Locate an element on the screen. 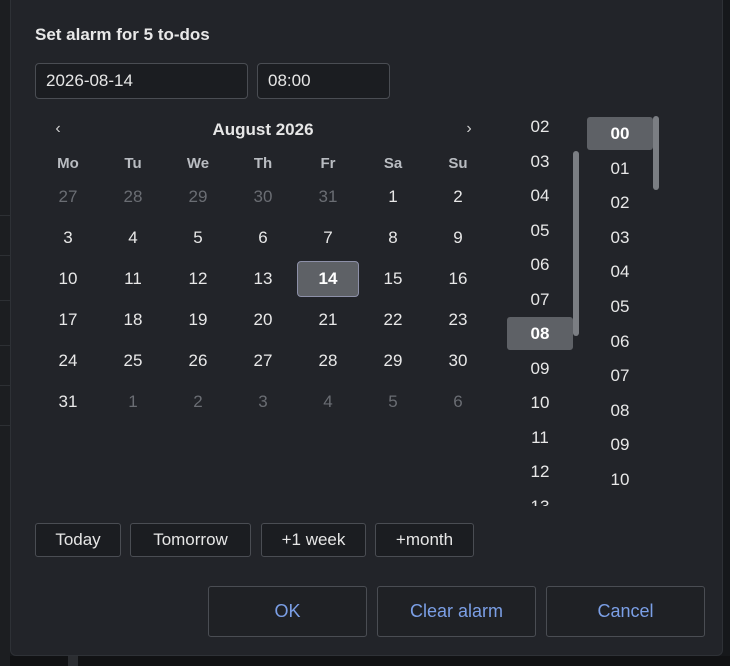 Image resolution: width=730 pixels, height=666 pixels. minute-option: 01 is located at coordinates (620, 168).